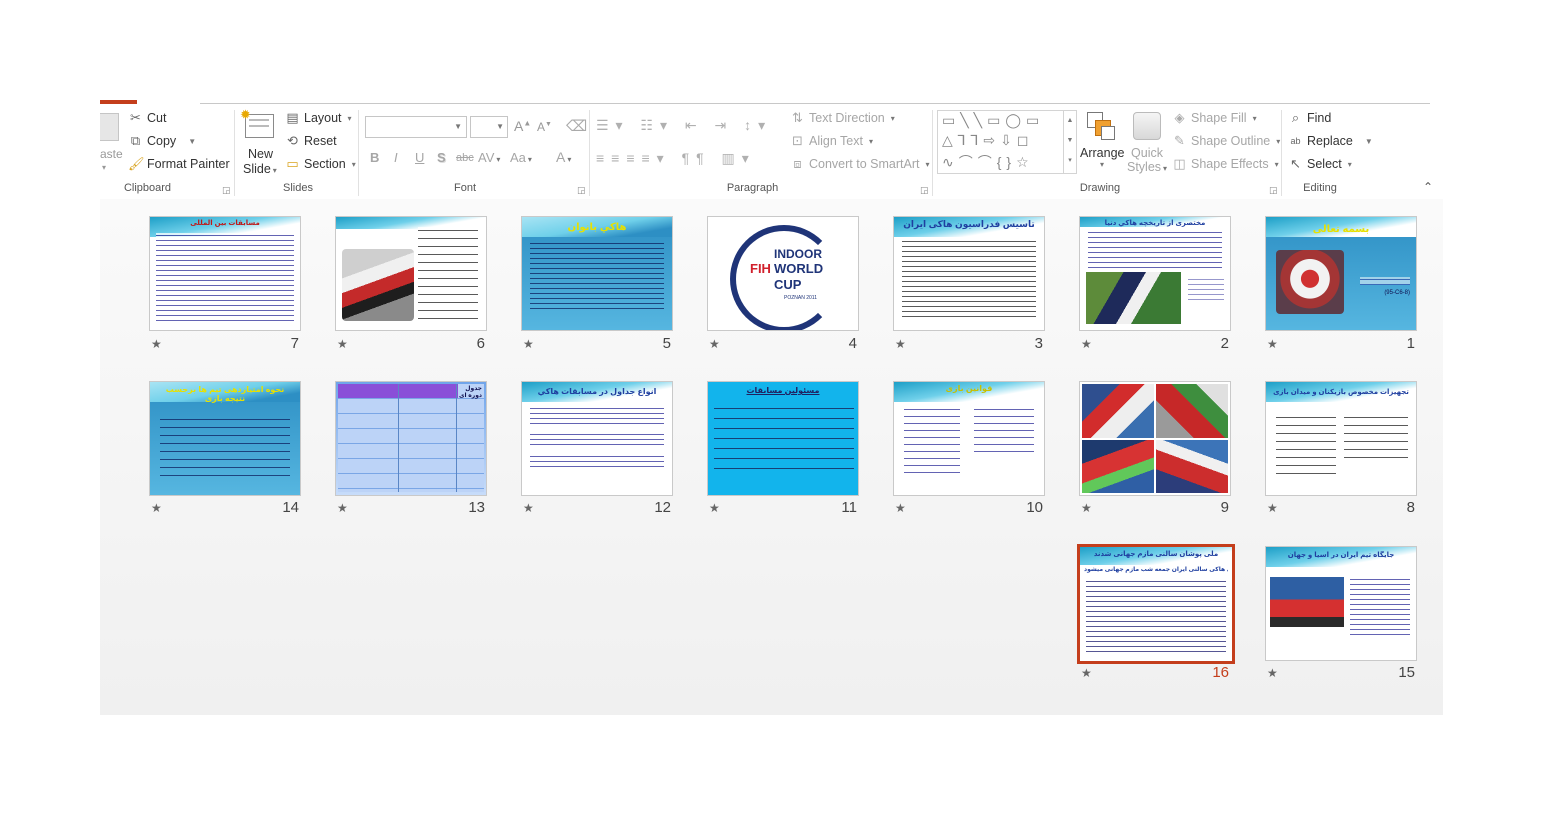 The height and width of the screenshot is (815, 1543). Describe the element at coordinates (419, 157) in the screenshot. I see `underline-button: U` at that location.